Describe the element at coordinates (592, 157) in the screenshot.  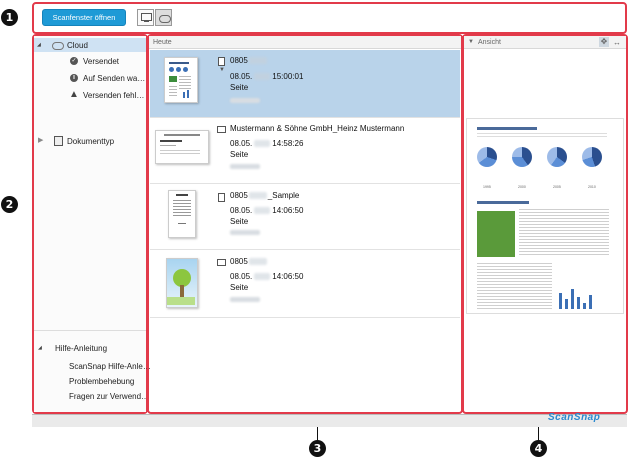
I see `pie-chart-2010` at that location.